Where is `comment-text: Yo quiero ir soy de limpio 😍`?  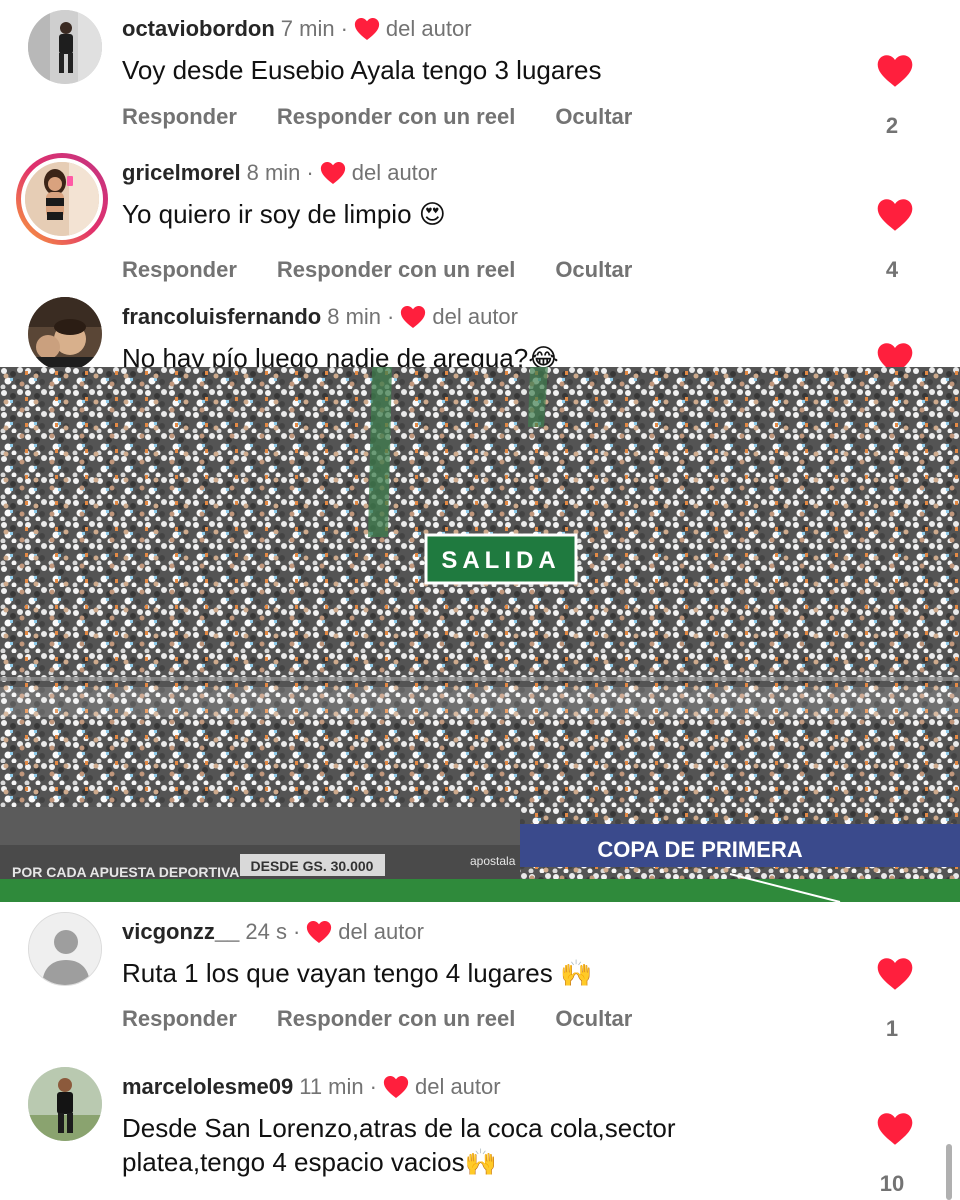
comment-text: Yo quiero ir soy de limpio 😍 is located at coordinates (284, 214).